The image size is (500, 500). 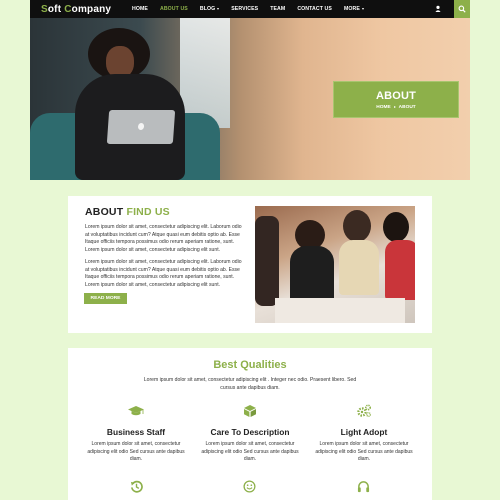 What do you see at coordinates (335, 264) in the screenshot?
I see `team-photo` at bounding box center [335, 264].